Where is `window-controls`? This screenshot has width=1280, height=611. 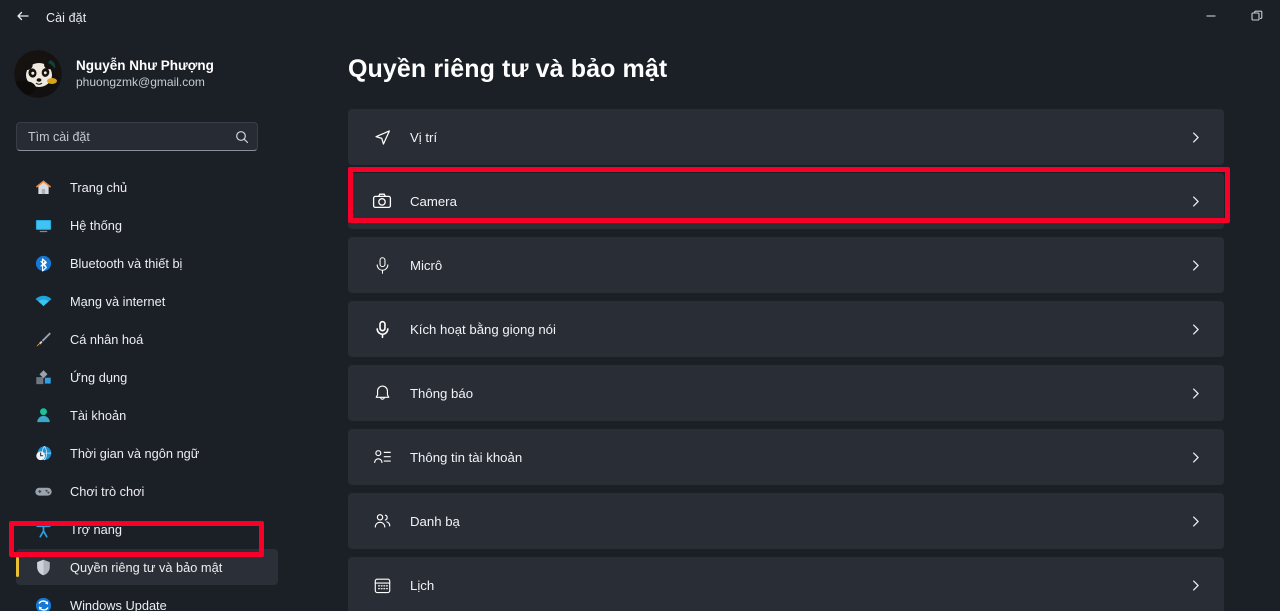 window-controls is located at coordinates (1234, 18).